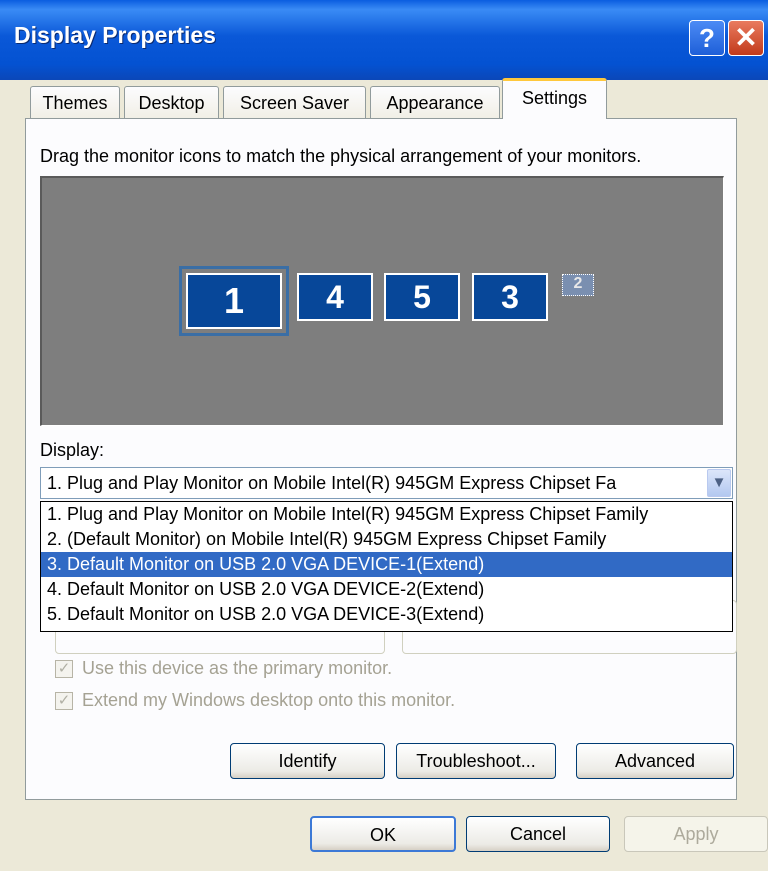  What do you see at coordinates (237, 668) in the screenshot?
I see `primary-monitor-label: Use this device as the primary monitor.` at bounding box center [237, 668].